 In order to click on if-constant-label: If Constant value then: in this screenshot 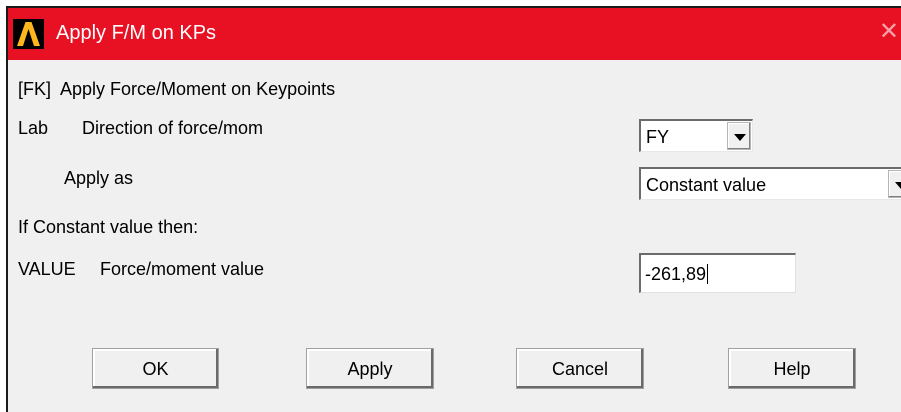, I will do `click(108, 227)`.